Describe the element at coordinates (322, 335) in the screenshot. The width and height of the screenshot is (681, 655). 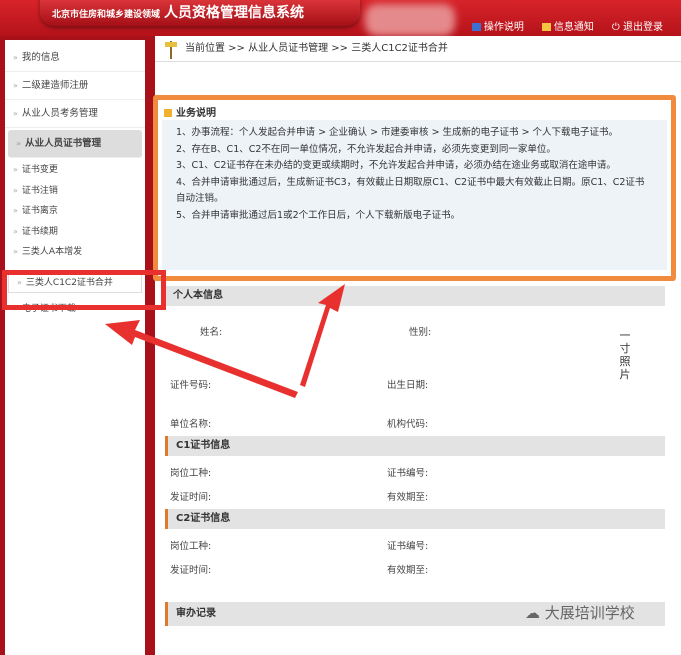
I see `arrow-to-notice` at that location.